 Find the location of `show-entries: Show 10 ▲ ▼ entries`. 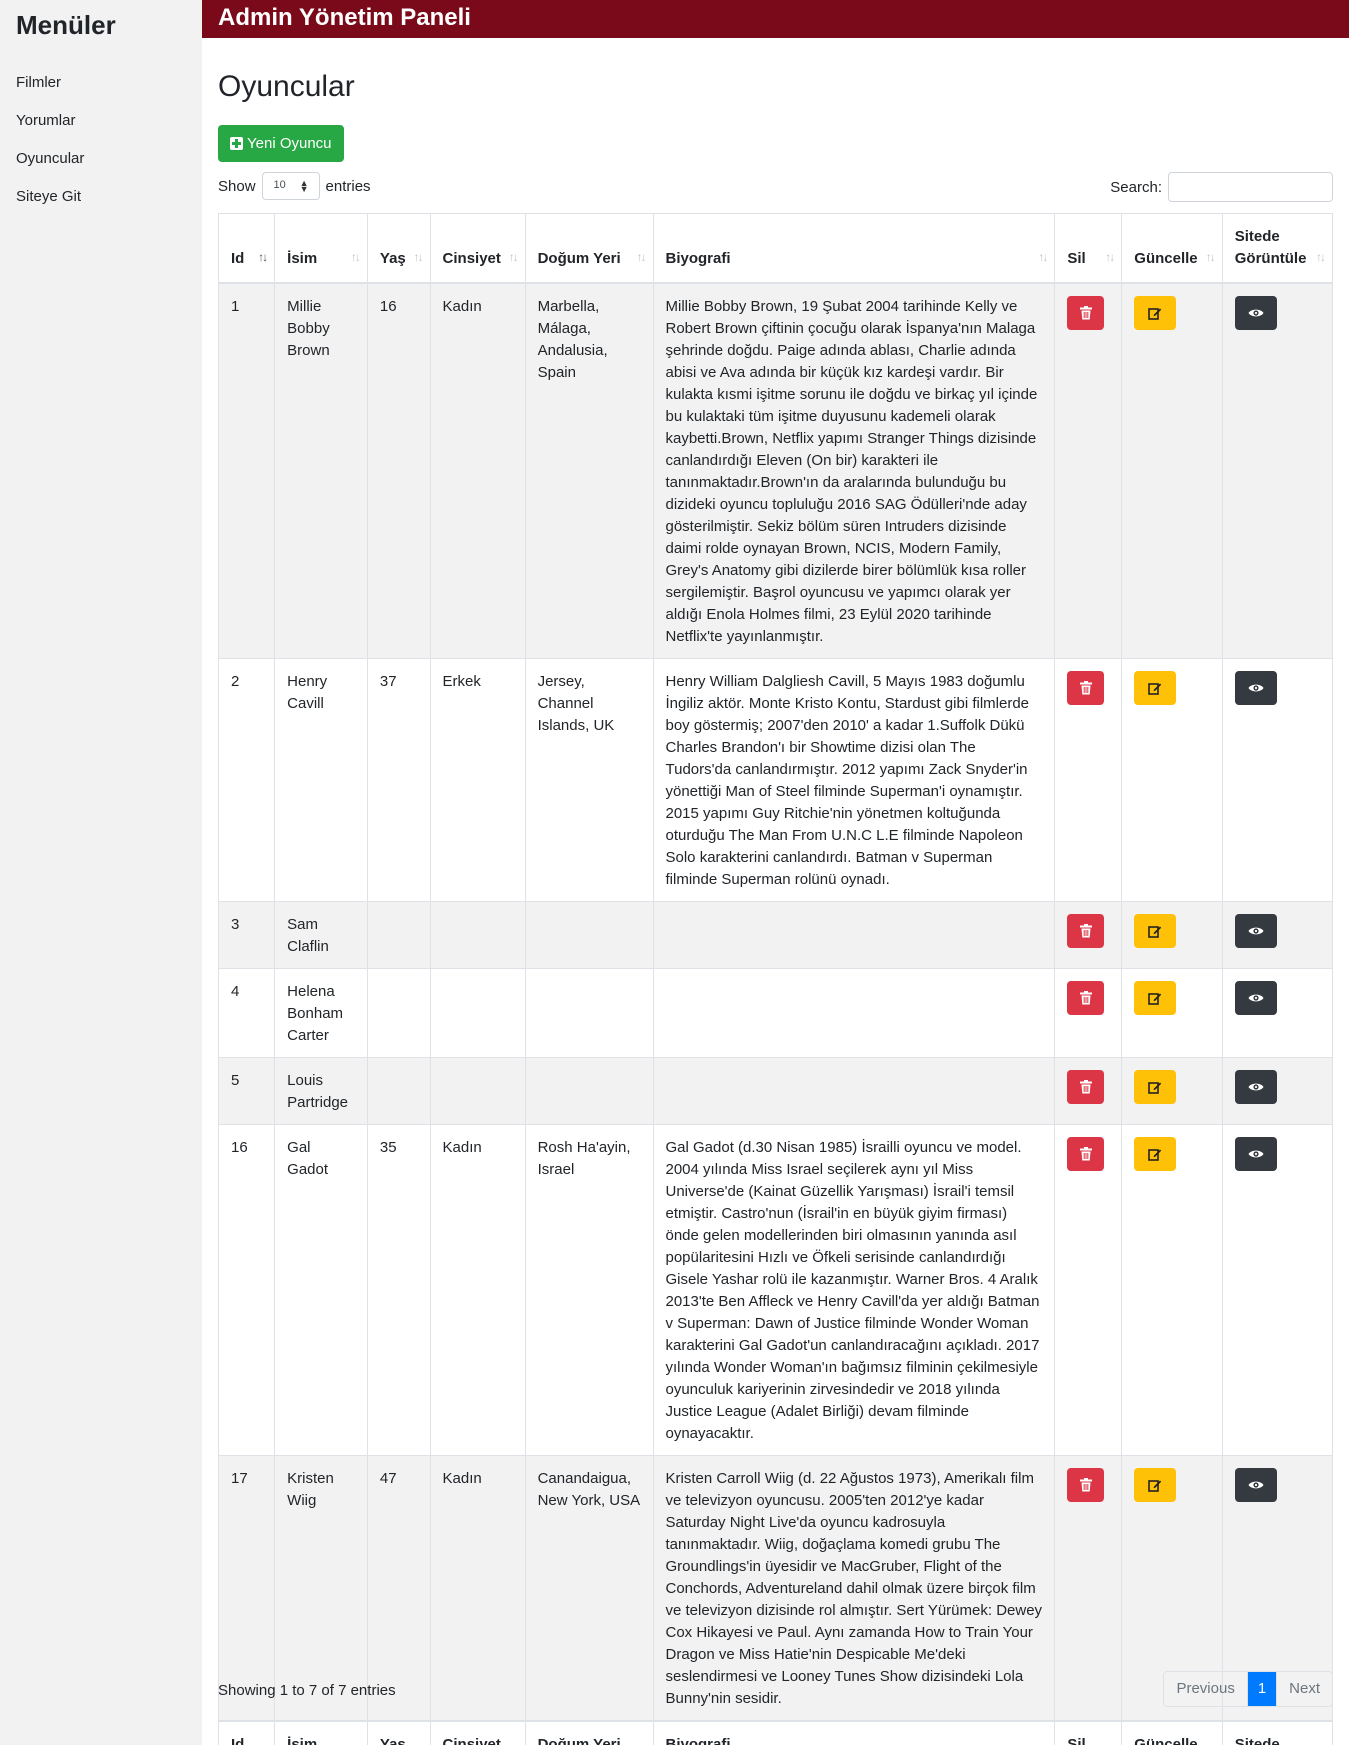

show-entries: Show 10 ▲ ▼ entries is located at coordinates (294, 186).